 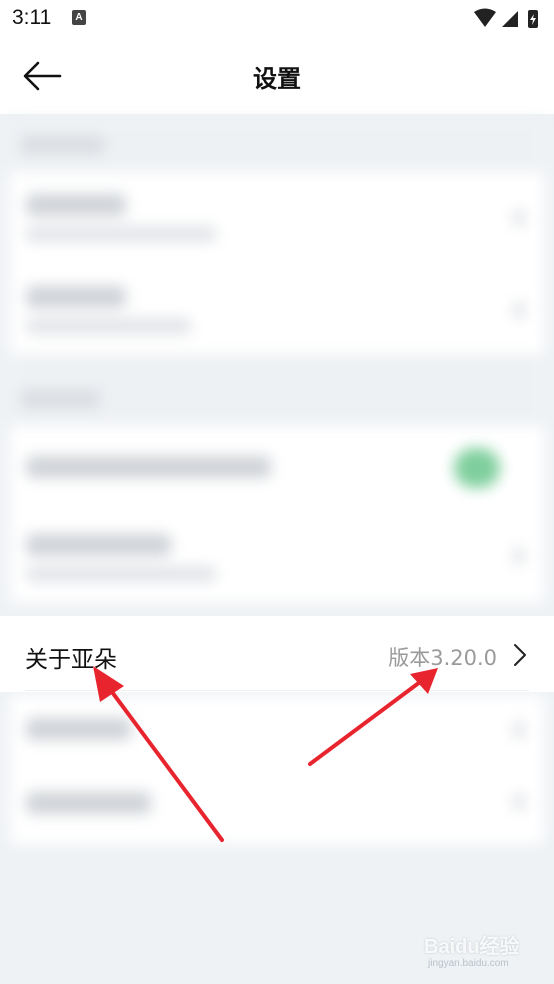 What do you see at coordinates (520, 655) in the screenshot?
I see `chevron-right-icon` at bounding box center [520, 655].